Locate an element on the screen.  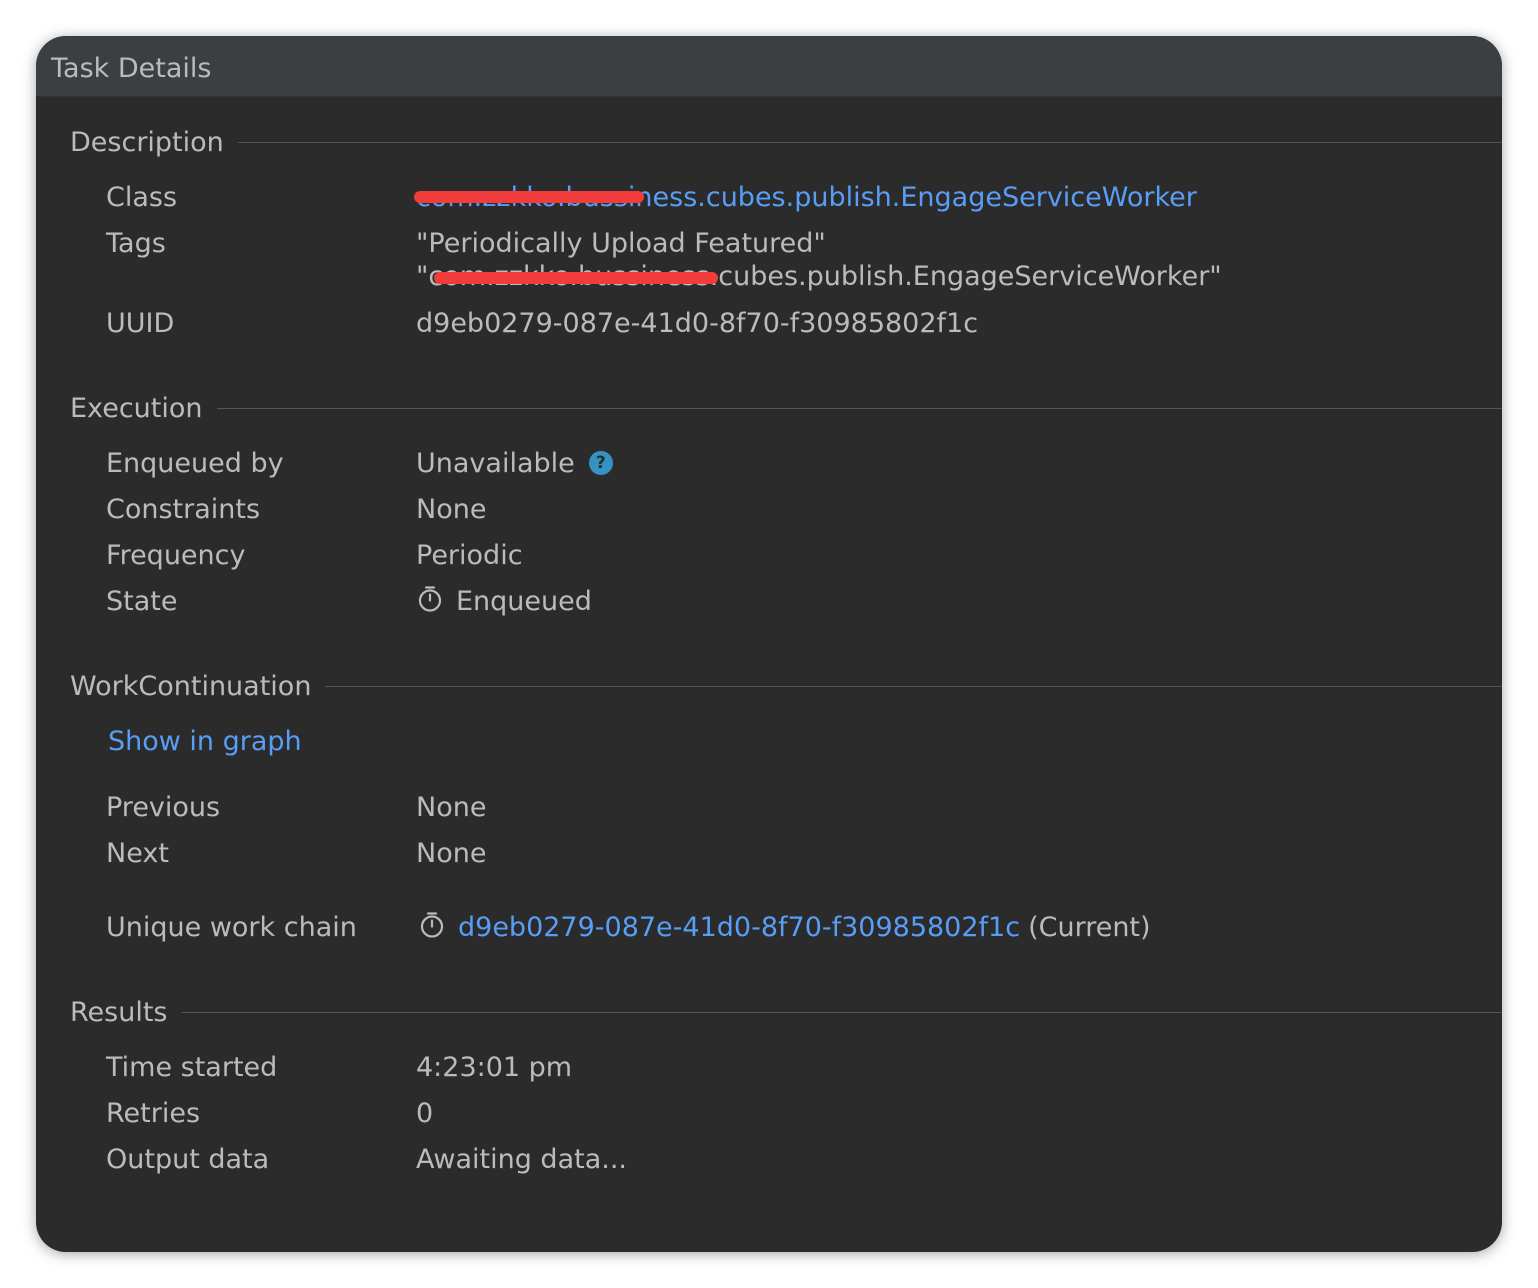
results-section-header: Results is located at coordinates (786, 1012).